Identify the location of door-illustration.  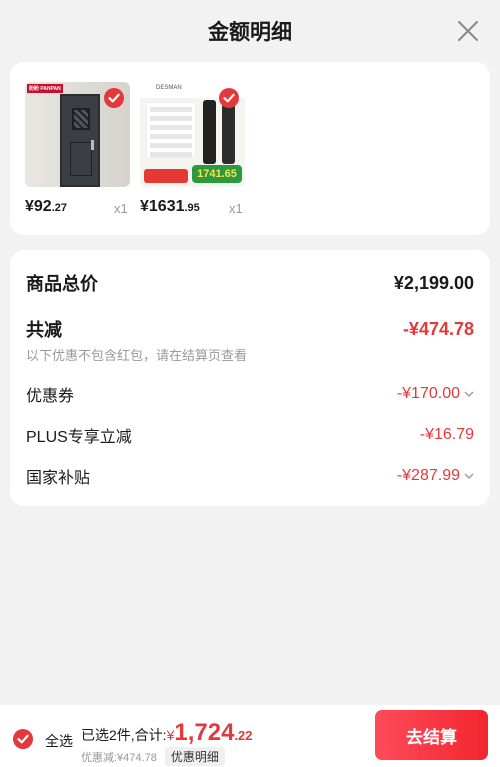
(80, 140).